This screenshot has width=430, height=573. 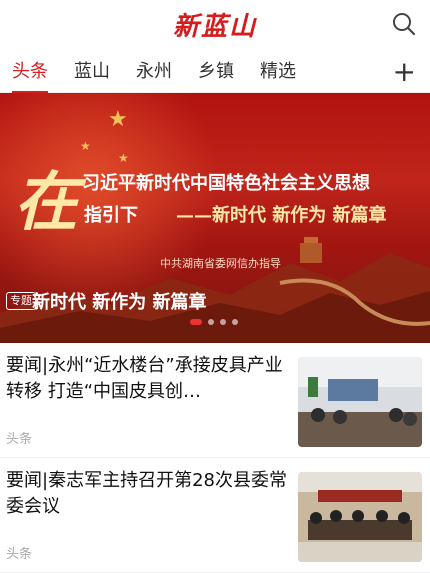 I want to click on app-logo: 新蓝山, so click(x=215, y=27).